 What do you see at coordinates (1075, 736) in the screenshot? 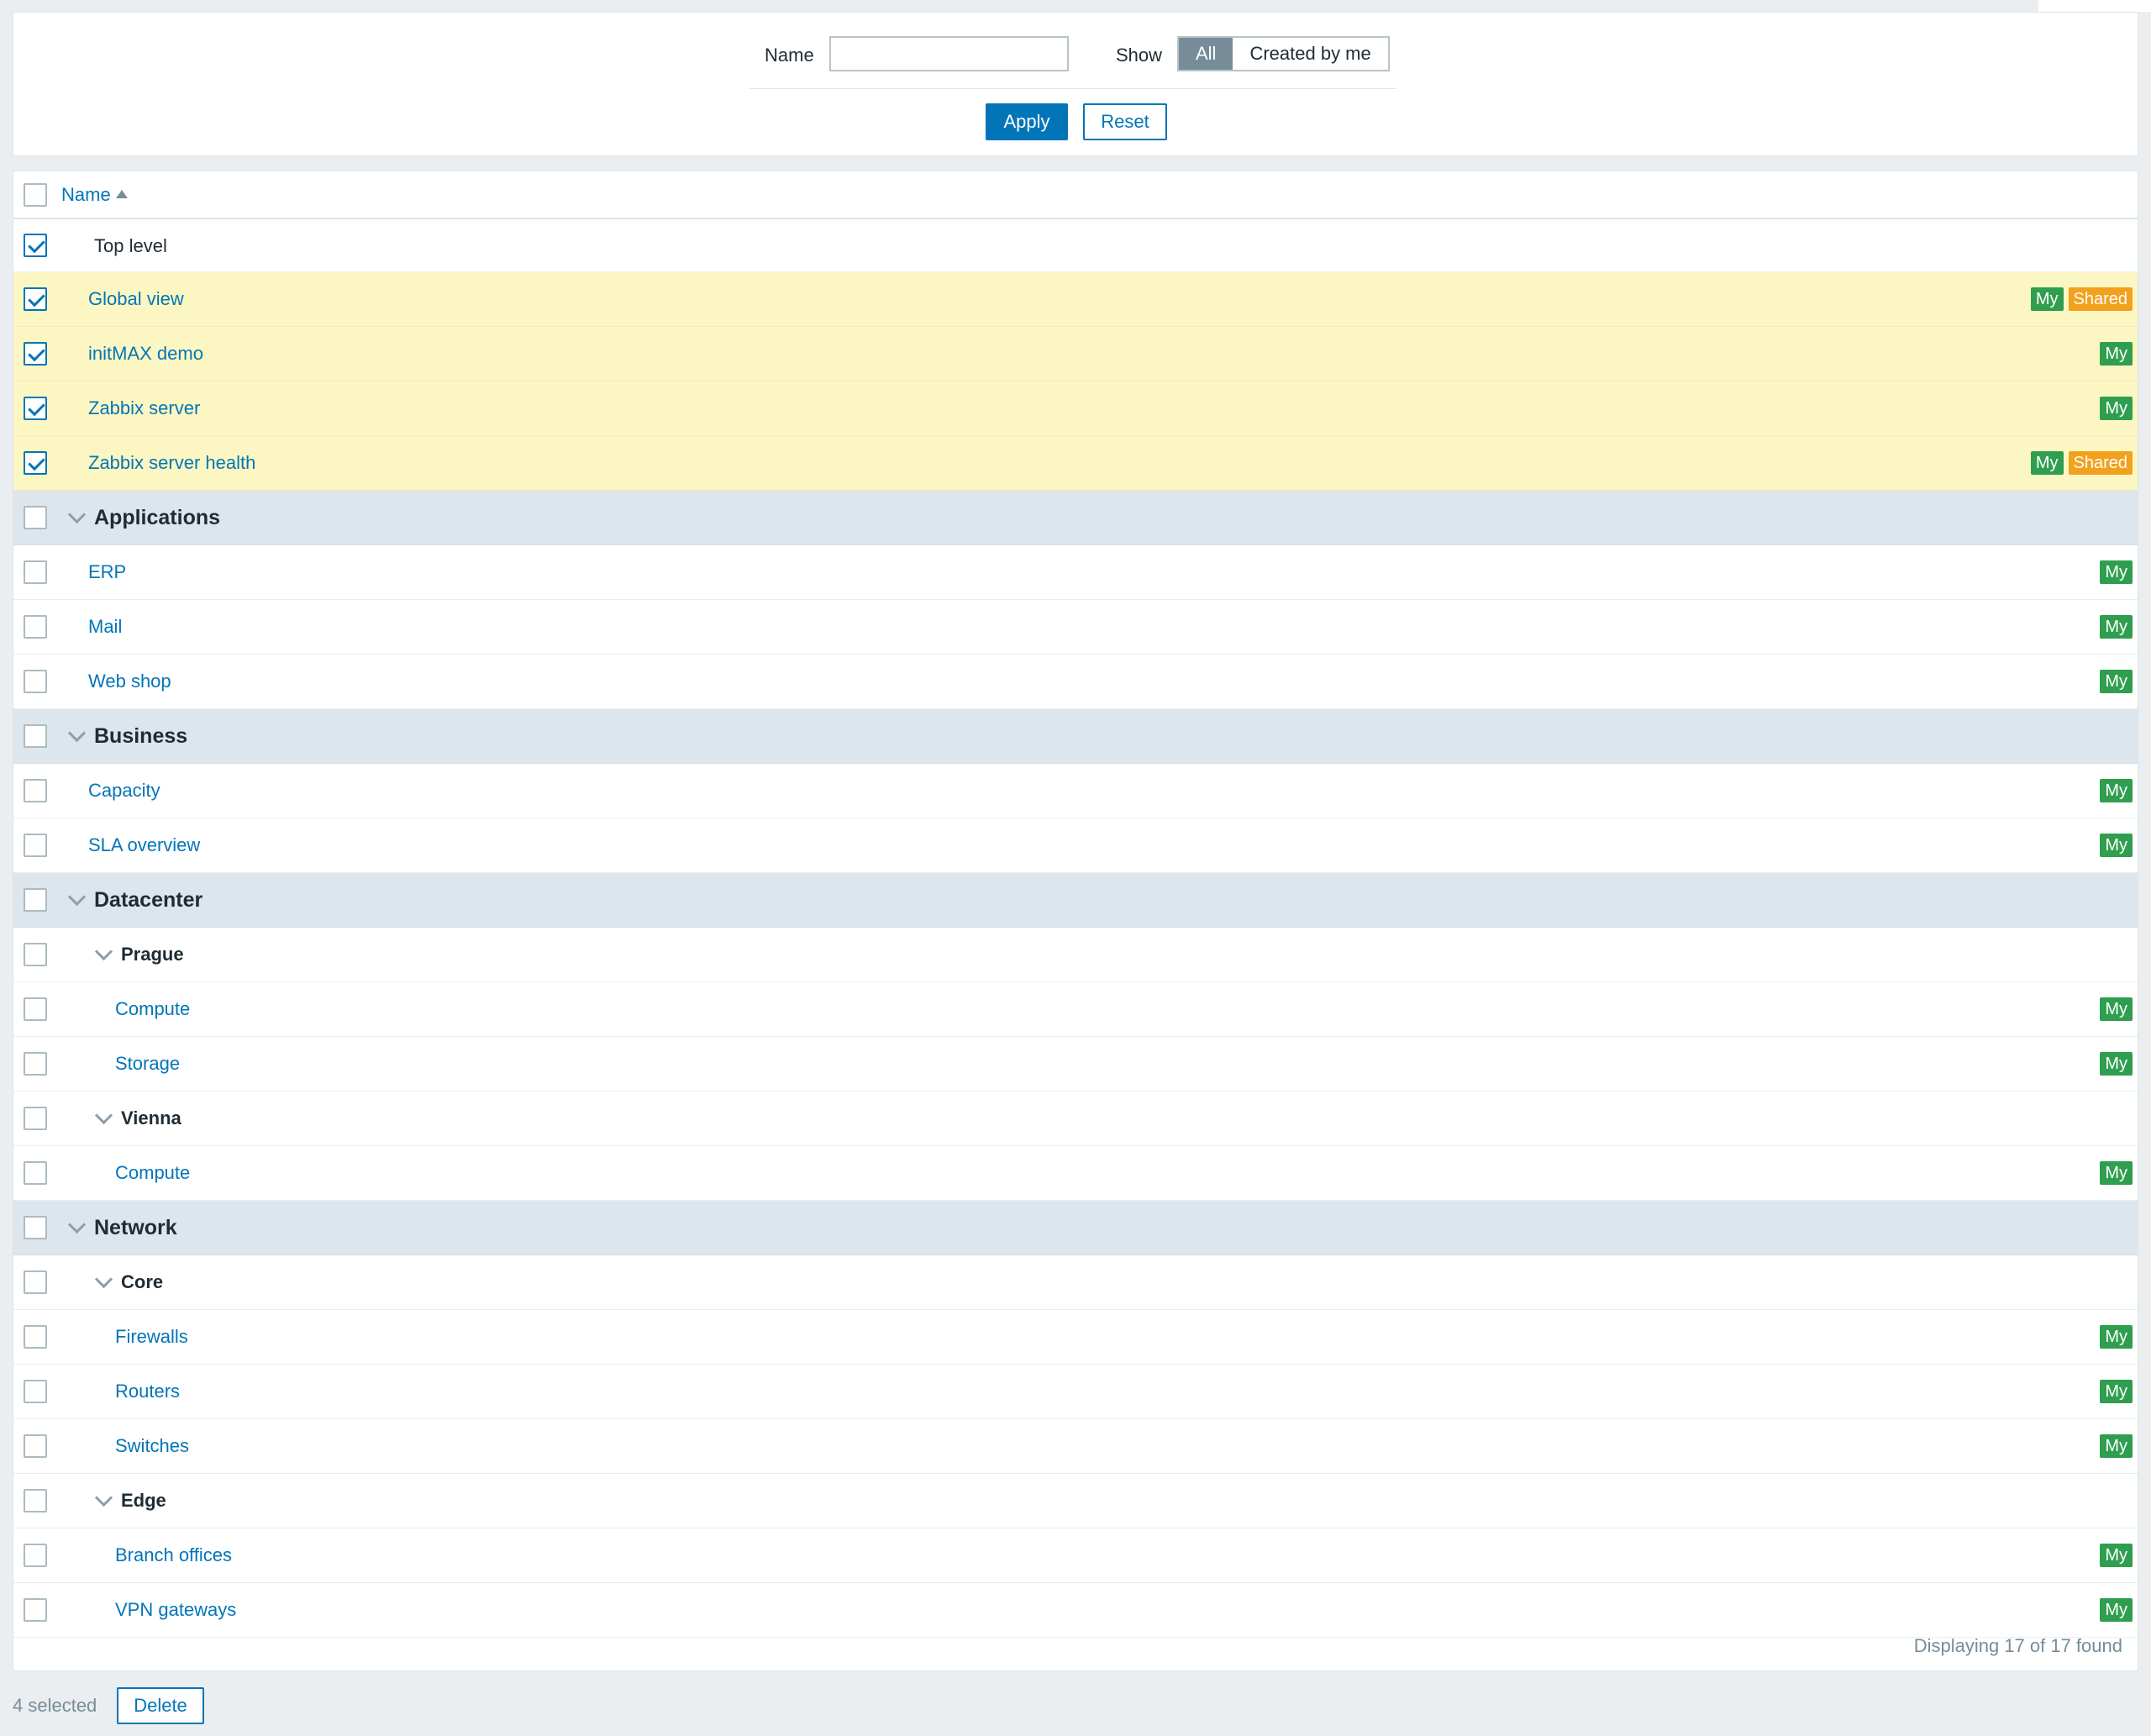
I see `group-row: Business` at bounding box center [1075, 736].